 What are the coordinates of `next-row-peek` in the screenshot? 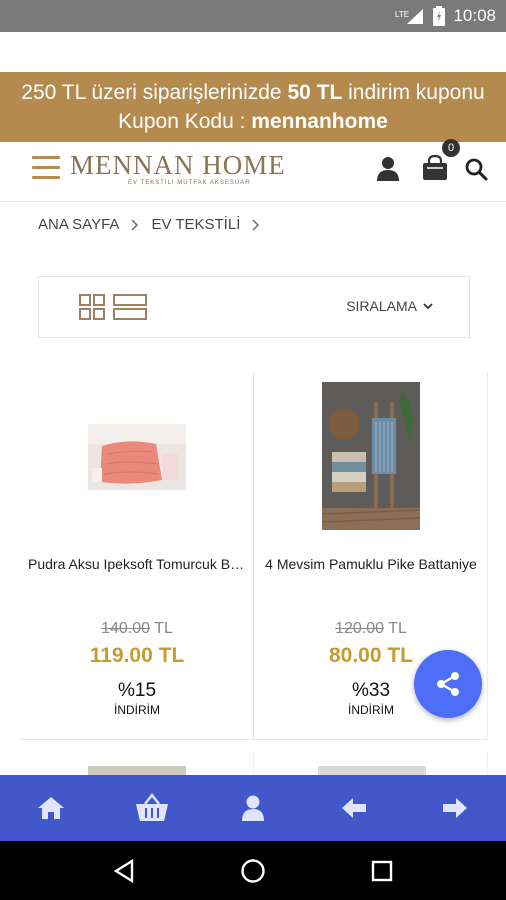 It's located at (254, 764).